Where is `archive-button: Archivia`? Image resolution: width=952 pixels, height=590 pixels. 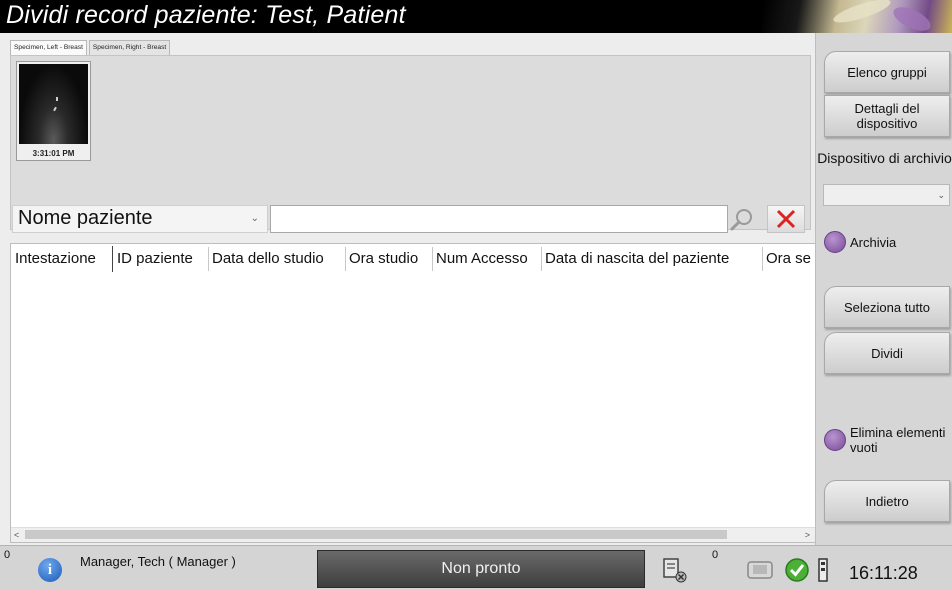 archive-button: Archivia is located at coordinates (860, 242).